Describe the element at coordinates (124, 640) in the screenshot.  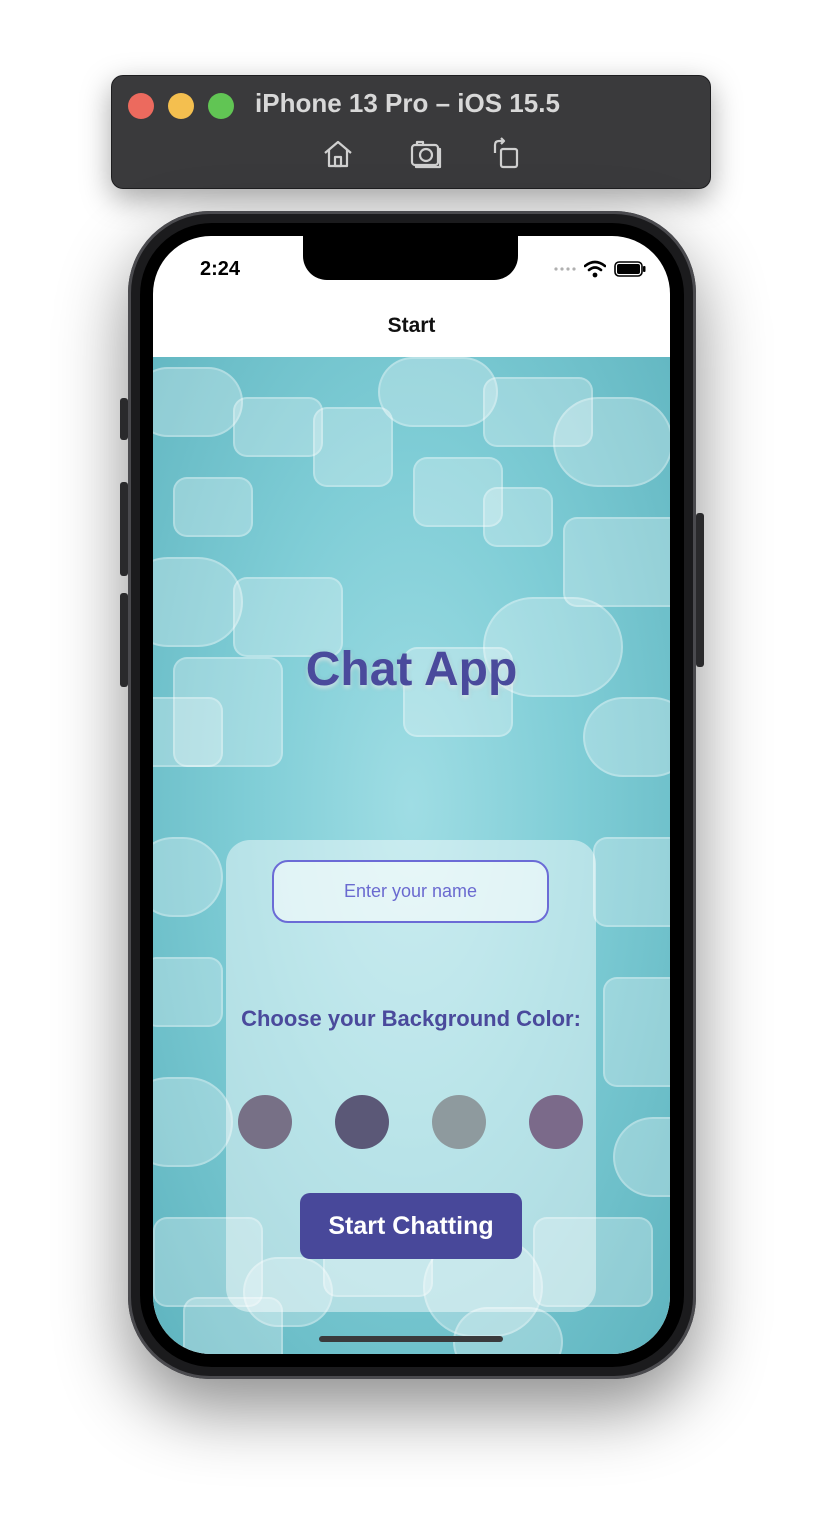
I see `volume-down-button` at that location.